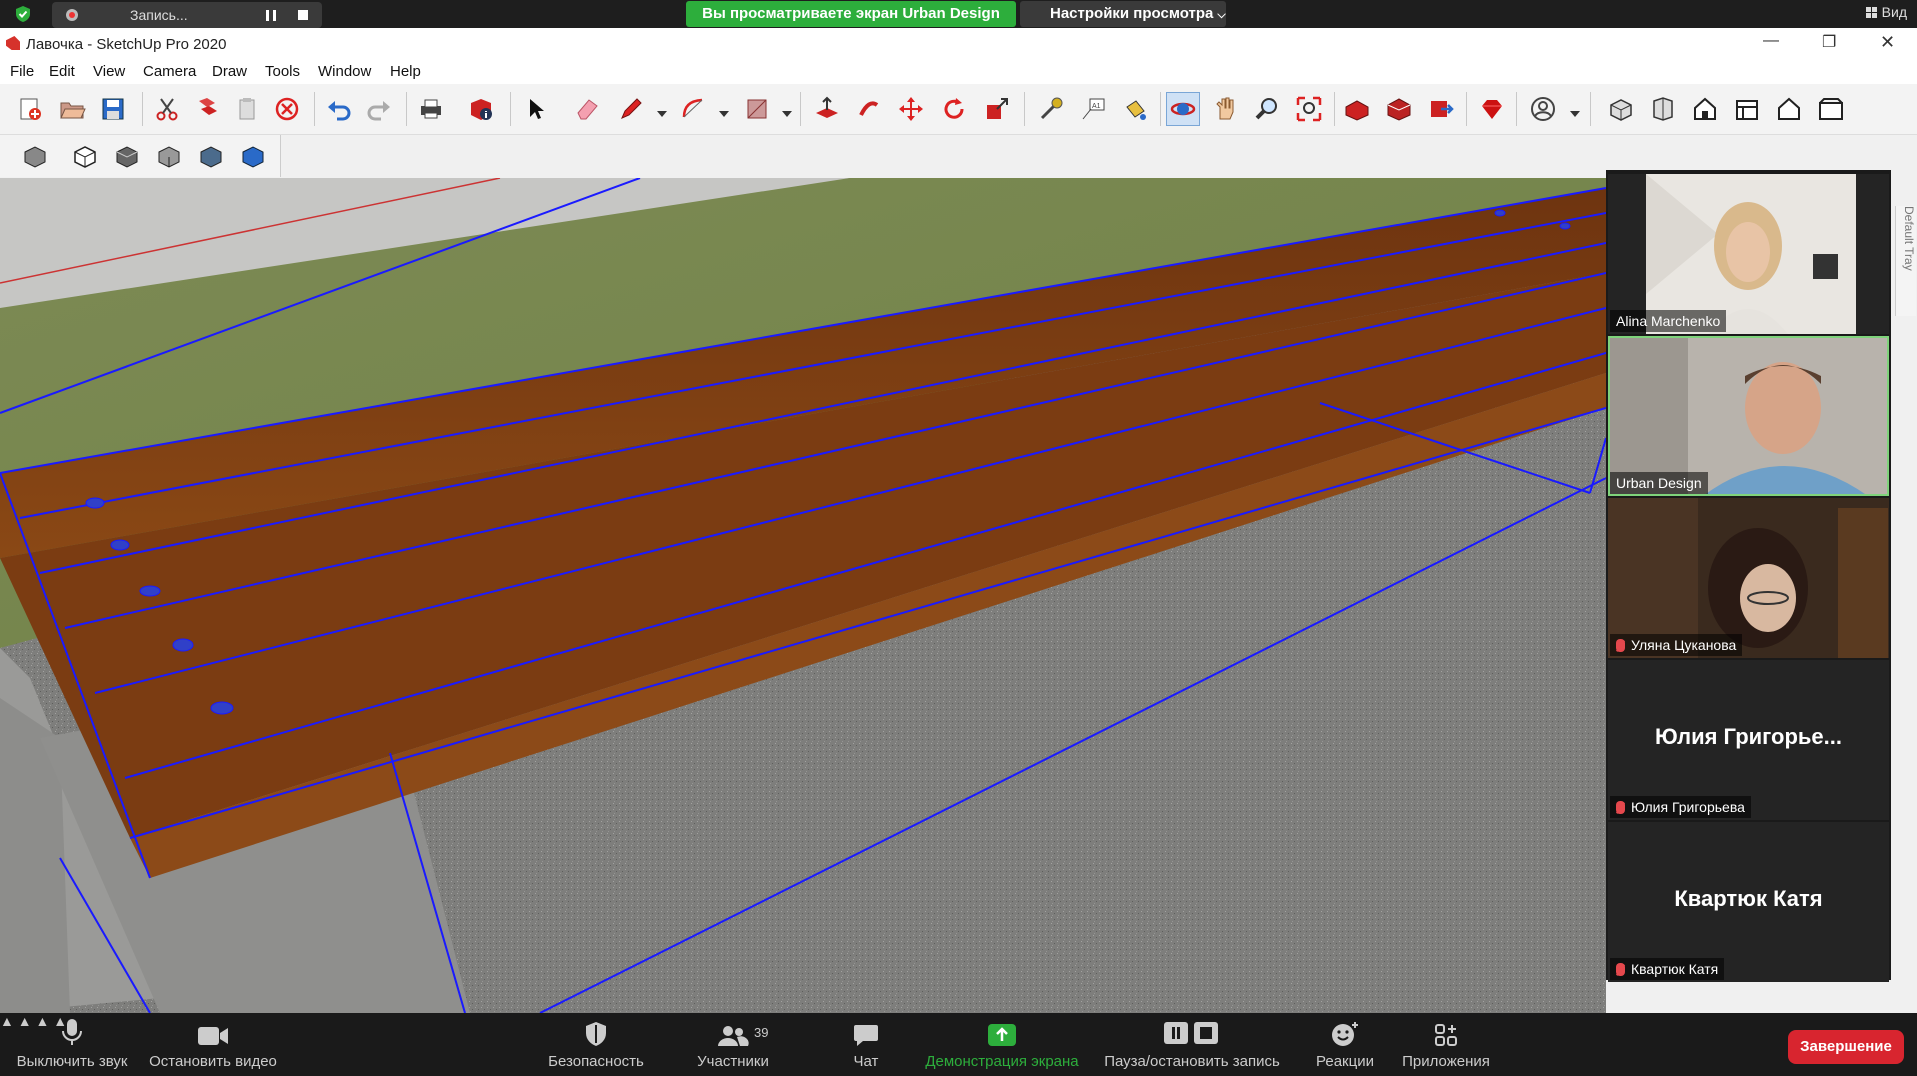 This screenshot has height=1076, width=1917. I want to click on view-button: Вид, so click(1886, 12).